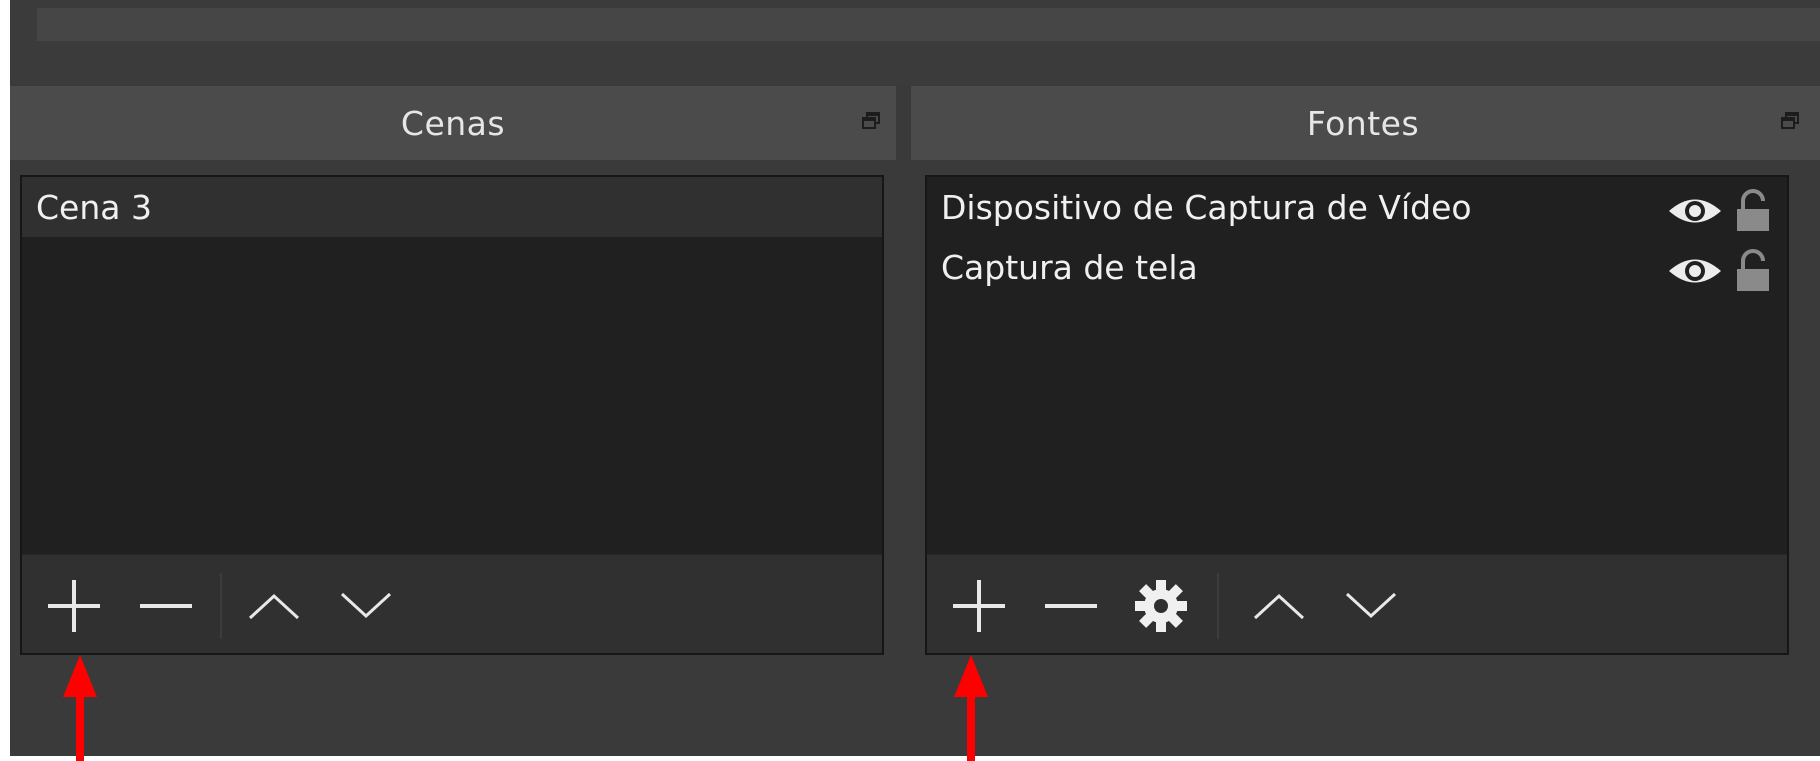  I want to click on scenes-dock-title: Cenas, so click(453, 123).